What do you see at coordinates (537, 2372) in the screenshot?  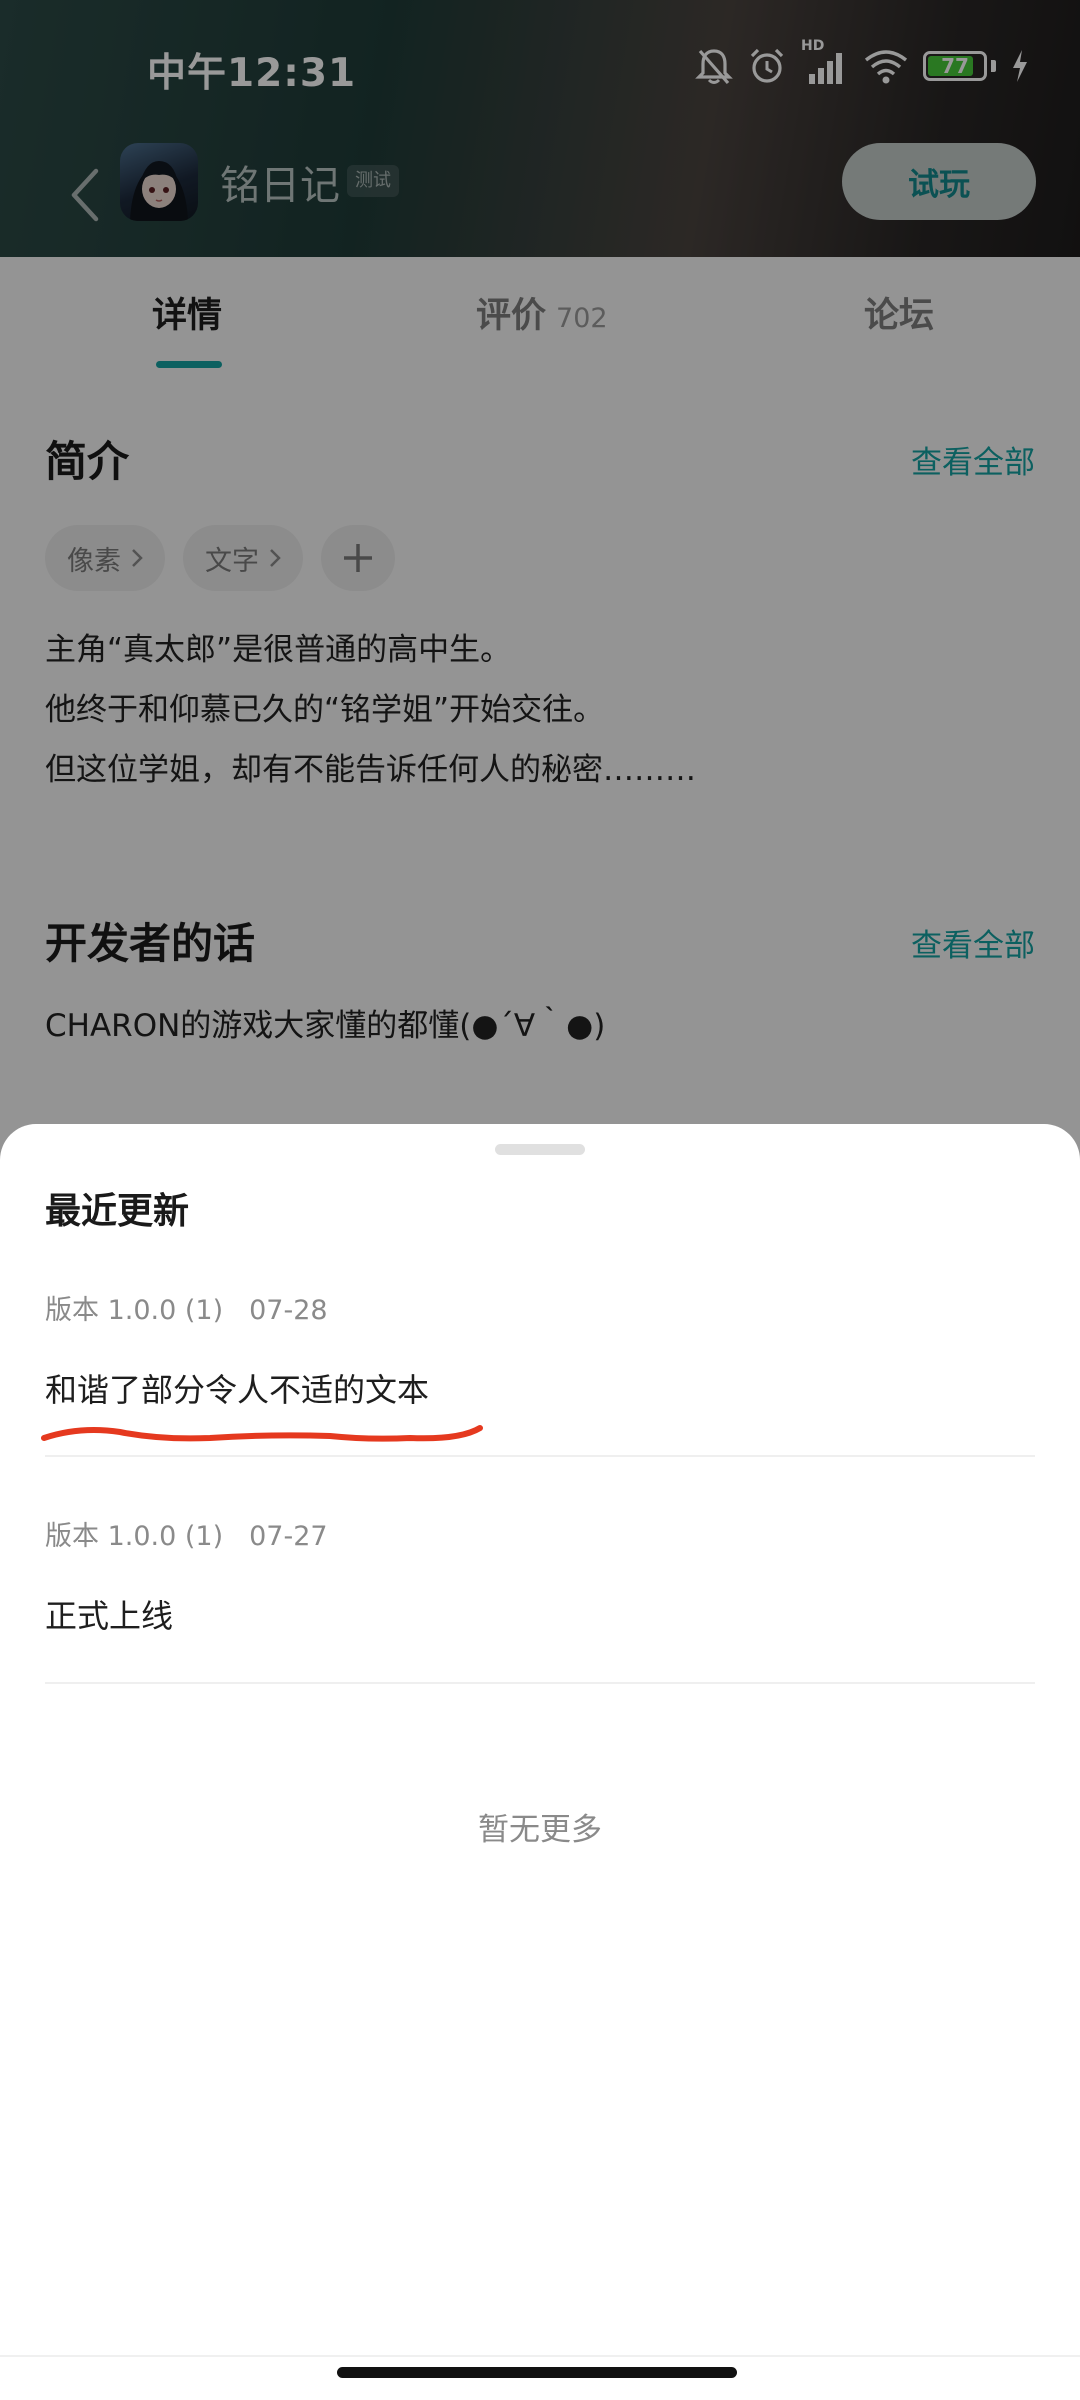 I see `home-indicator` at bounding box center [537, 2372].